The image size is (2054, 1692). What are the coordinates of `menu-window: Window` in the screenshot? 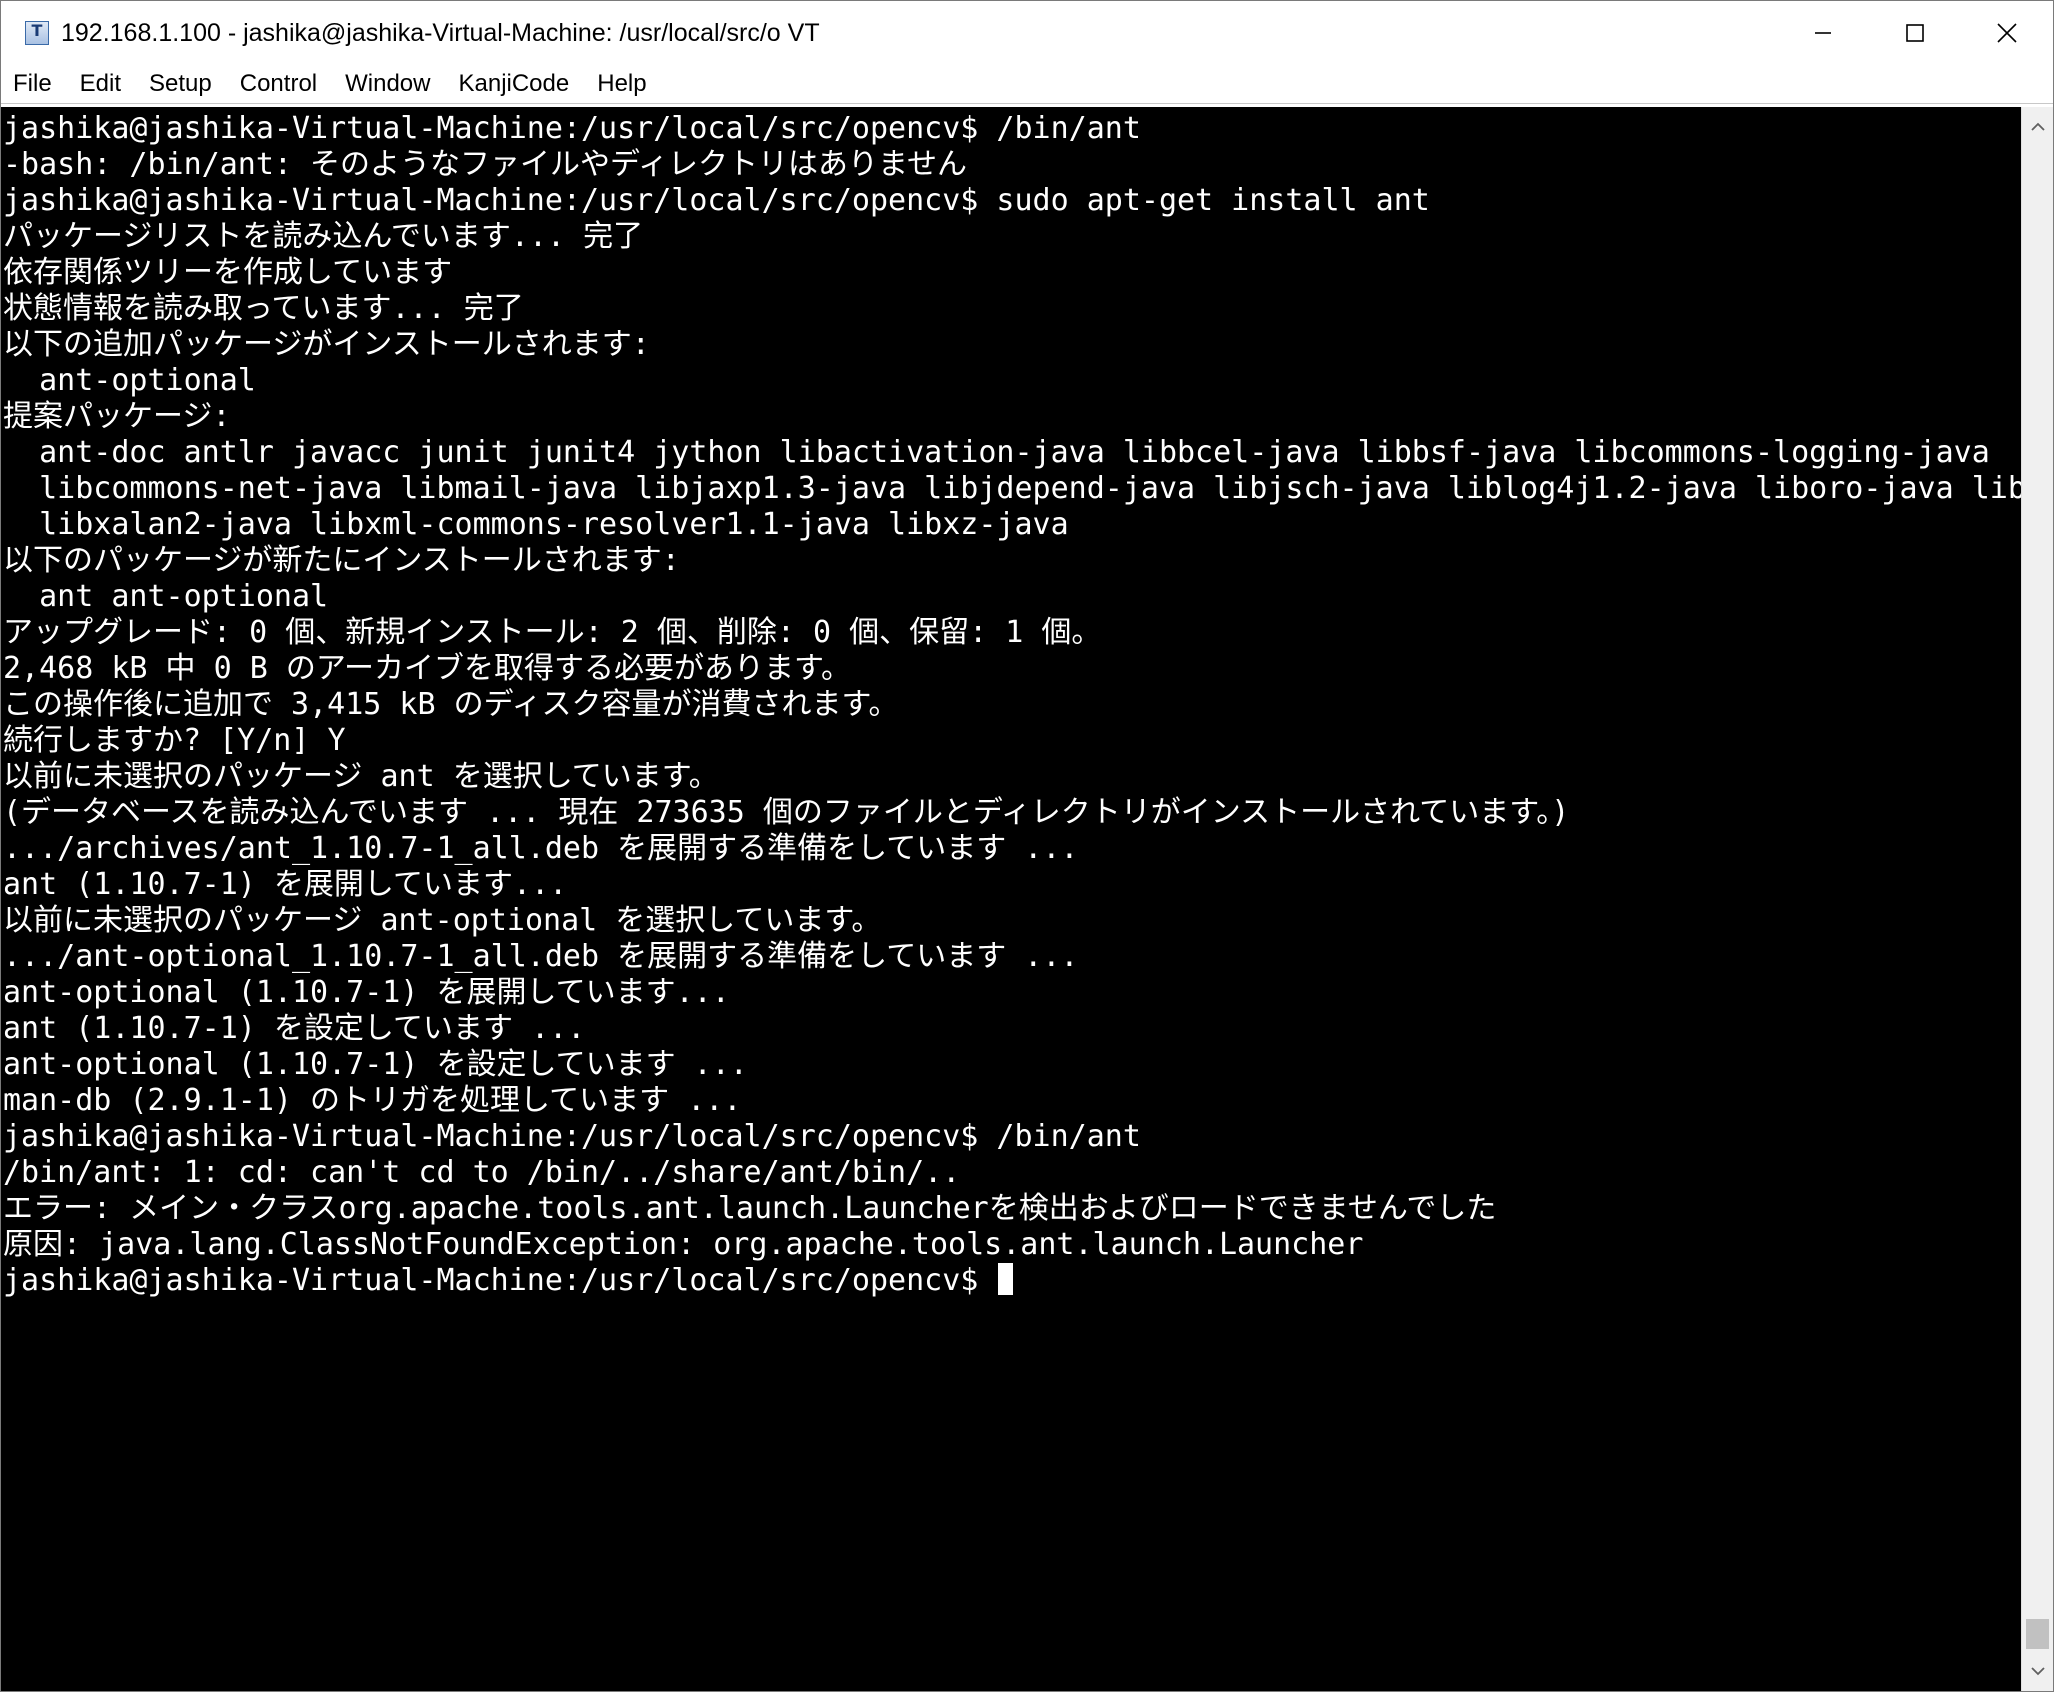 It's located at (387, 84).